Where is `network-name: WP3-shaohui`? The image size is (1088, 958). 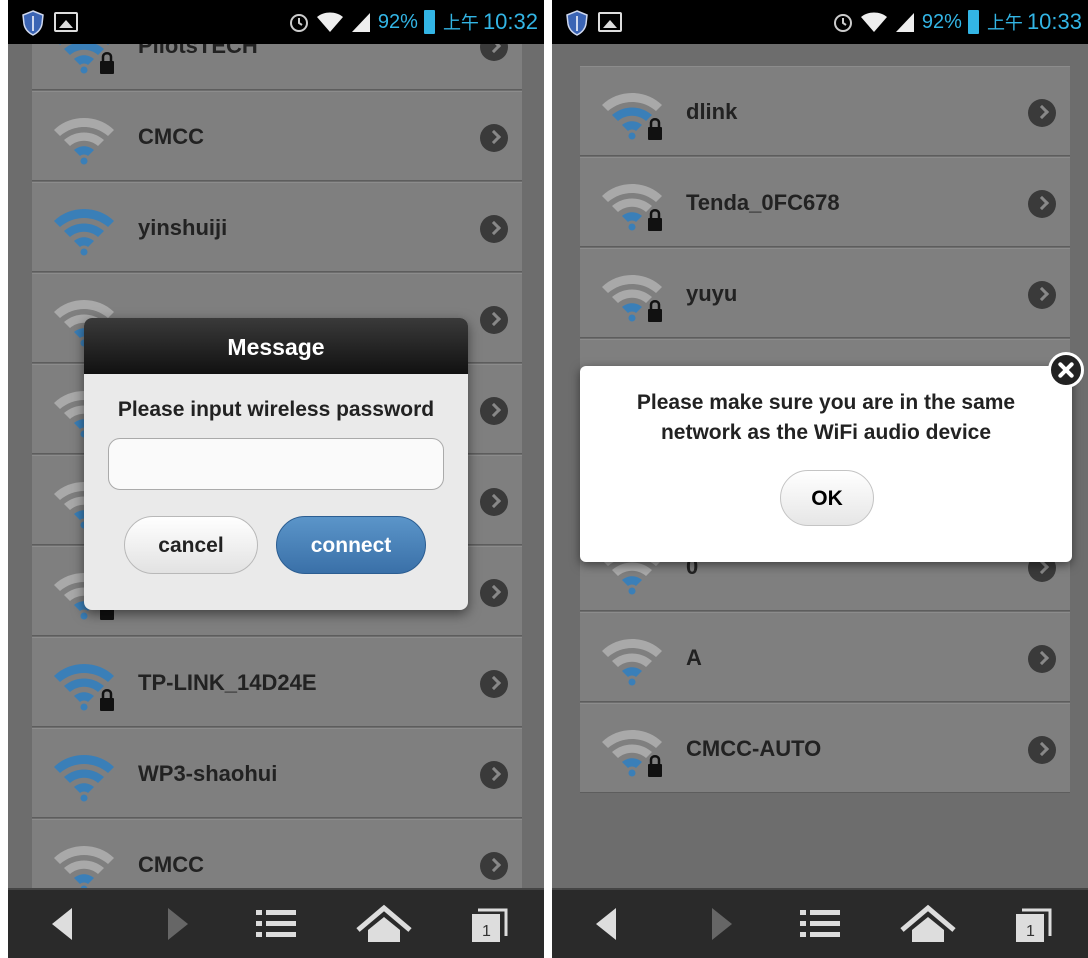
network-name: WP3-shaohui is located at coordinates (208, 773).